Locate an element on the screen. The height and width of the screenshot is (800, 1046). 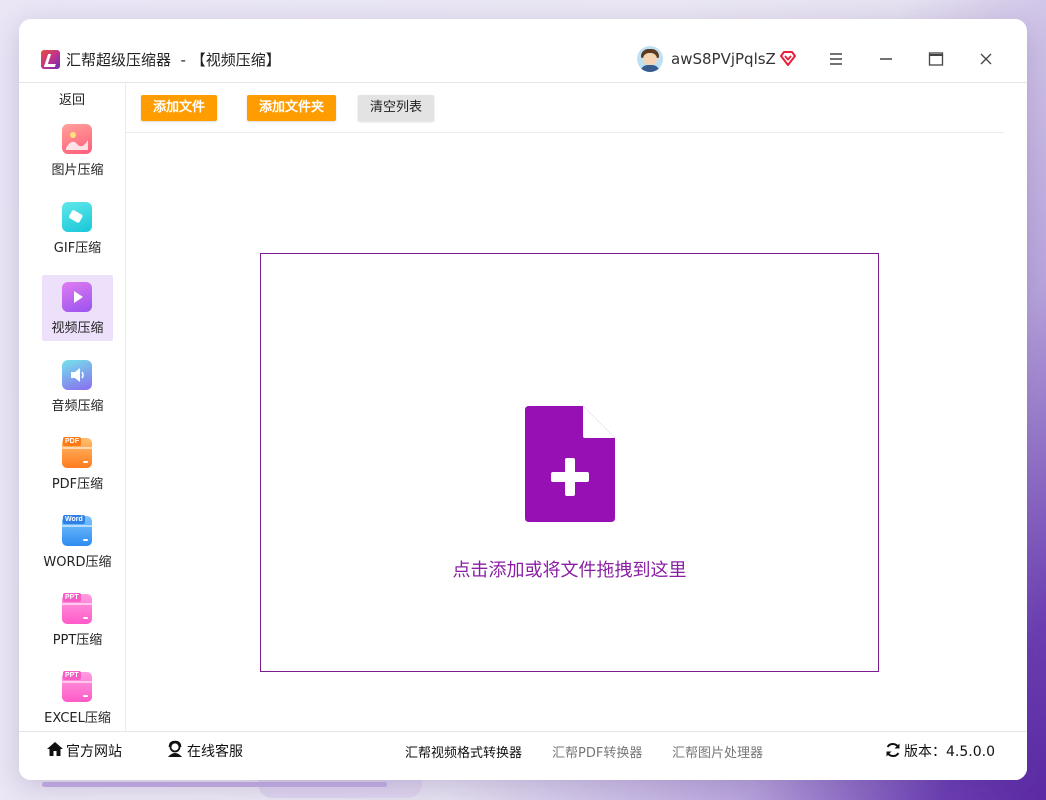
sidebar-item-audio: 音频压缩 is located at coordinates (77, 386).